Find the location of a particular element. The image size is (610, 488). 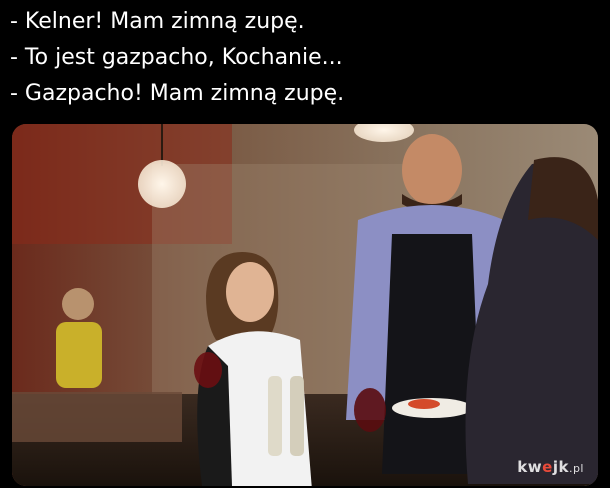

watermark-text-accent: e is located at coordinates (547, 467).